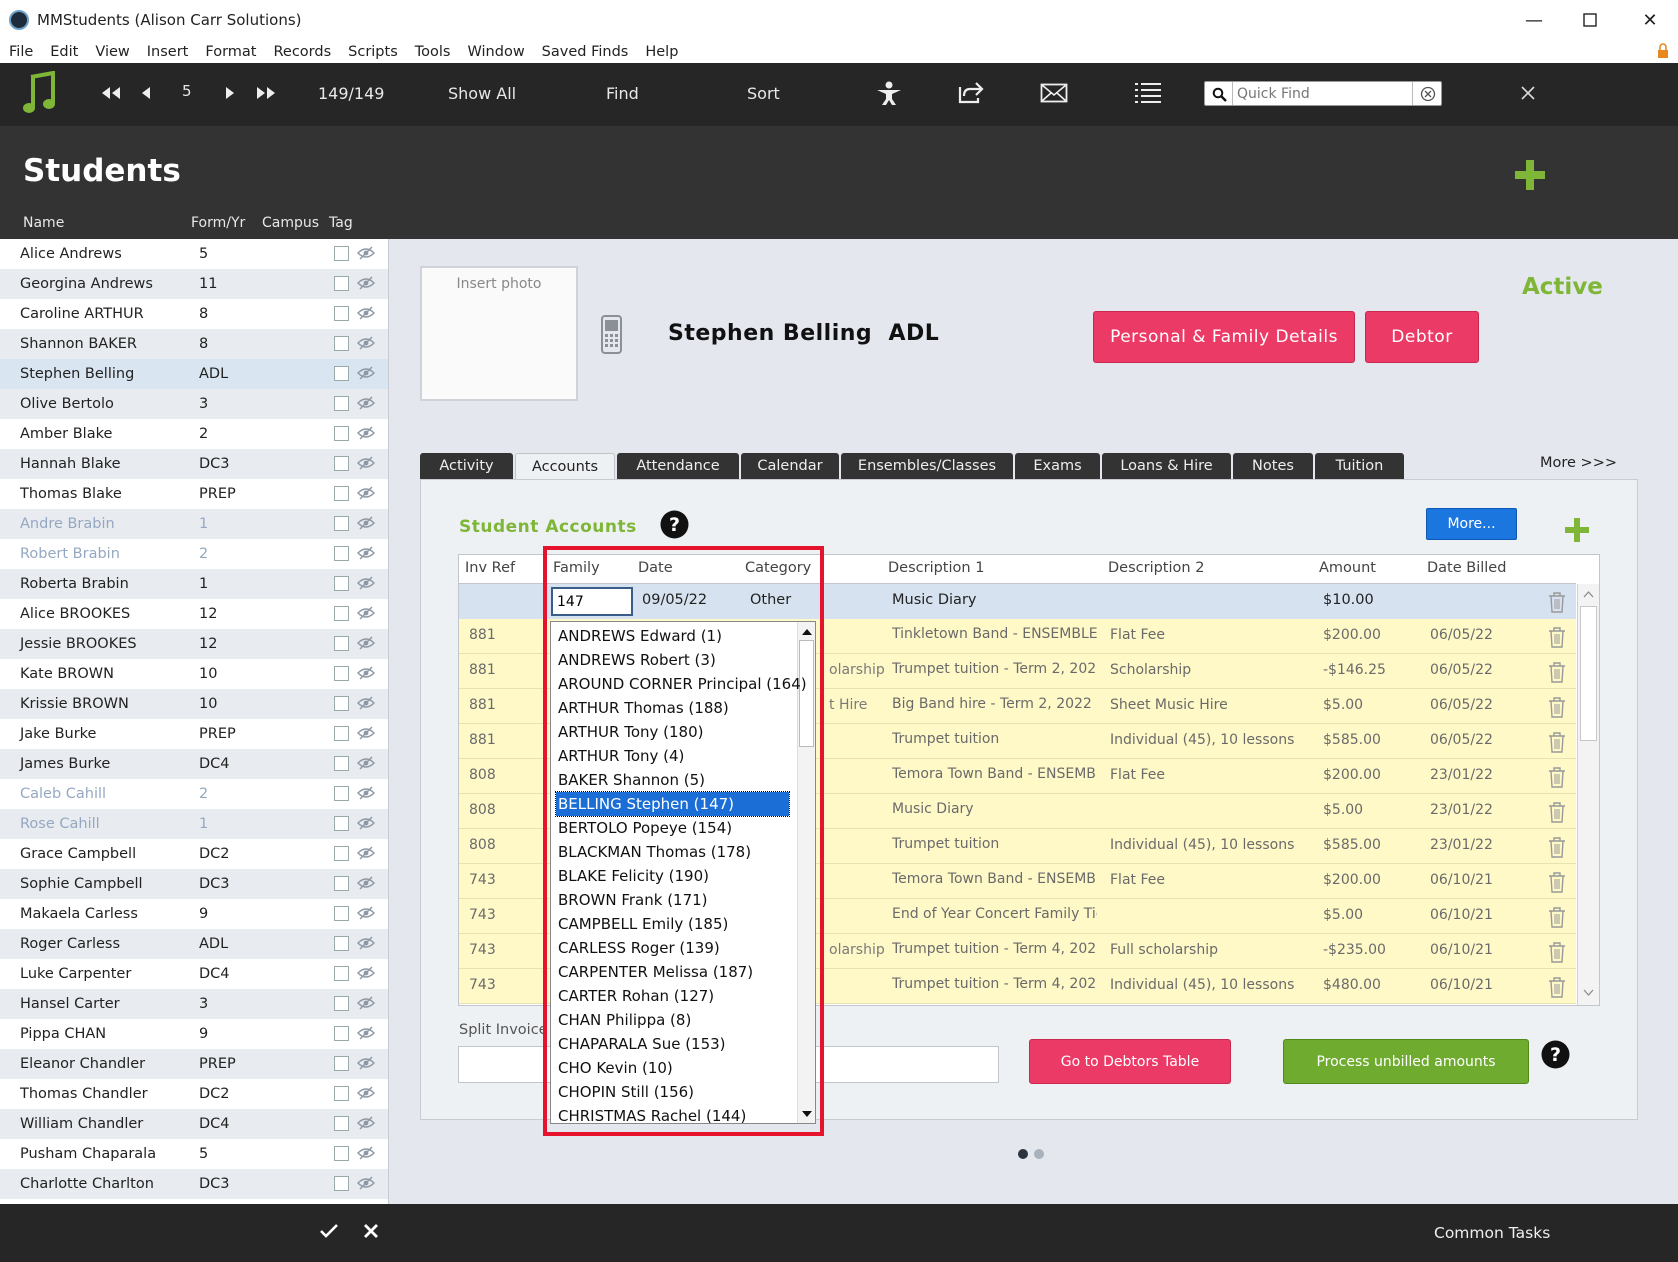 The image size is (1678, 1262). I want to click on student-row: Thomas Chandler DC2, so click(194, 1094).